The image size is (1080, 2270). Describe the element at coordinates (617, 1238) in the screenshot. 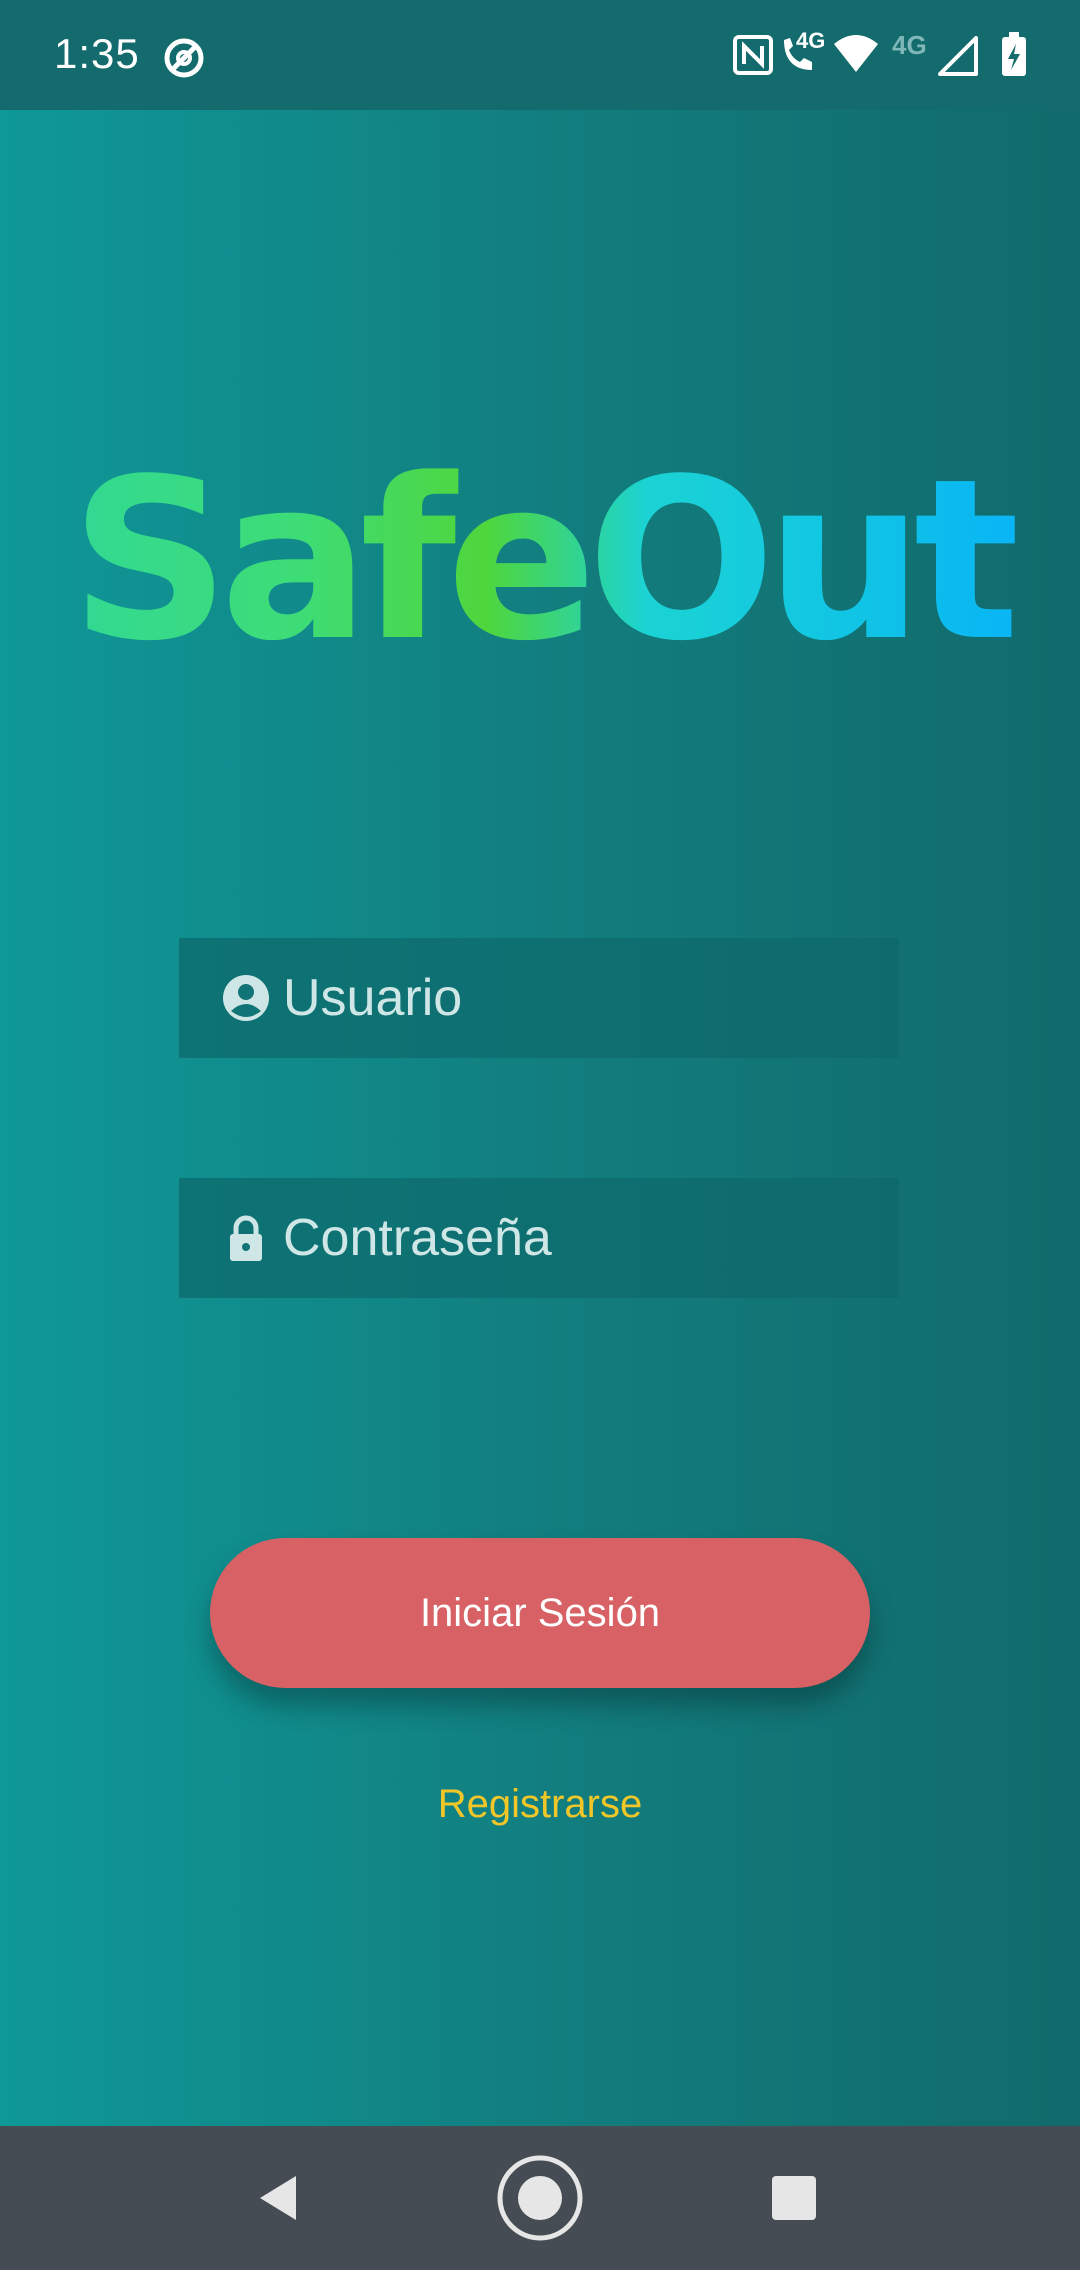

I see `password-input` at that location.